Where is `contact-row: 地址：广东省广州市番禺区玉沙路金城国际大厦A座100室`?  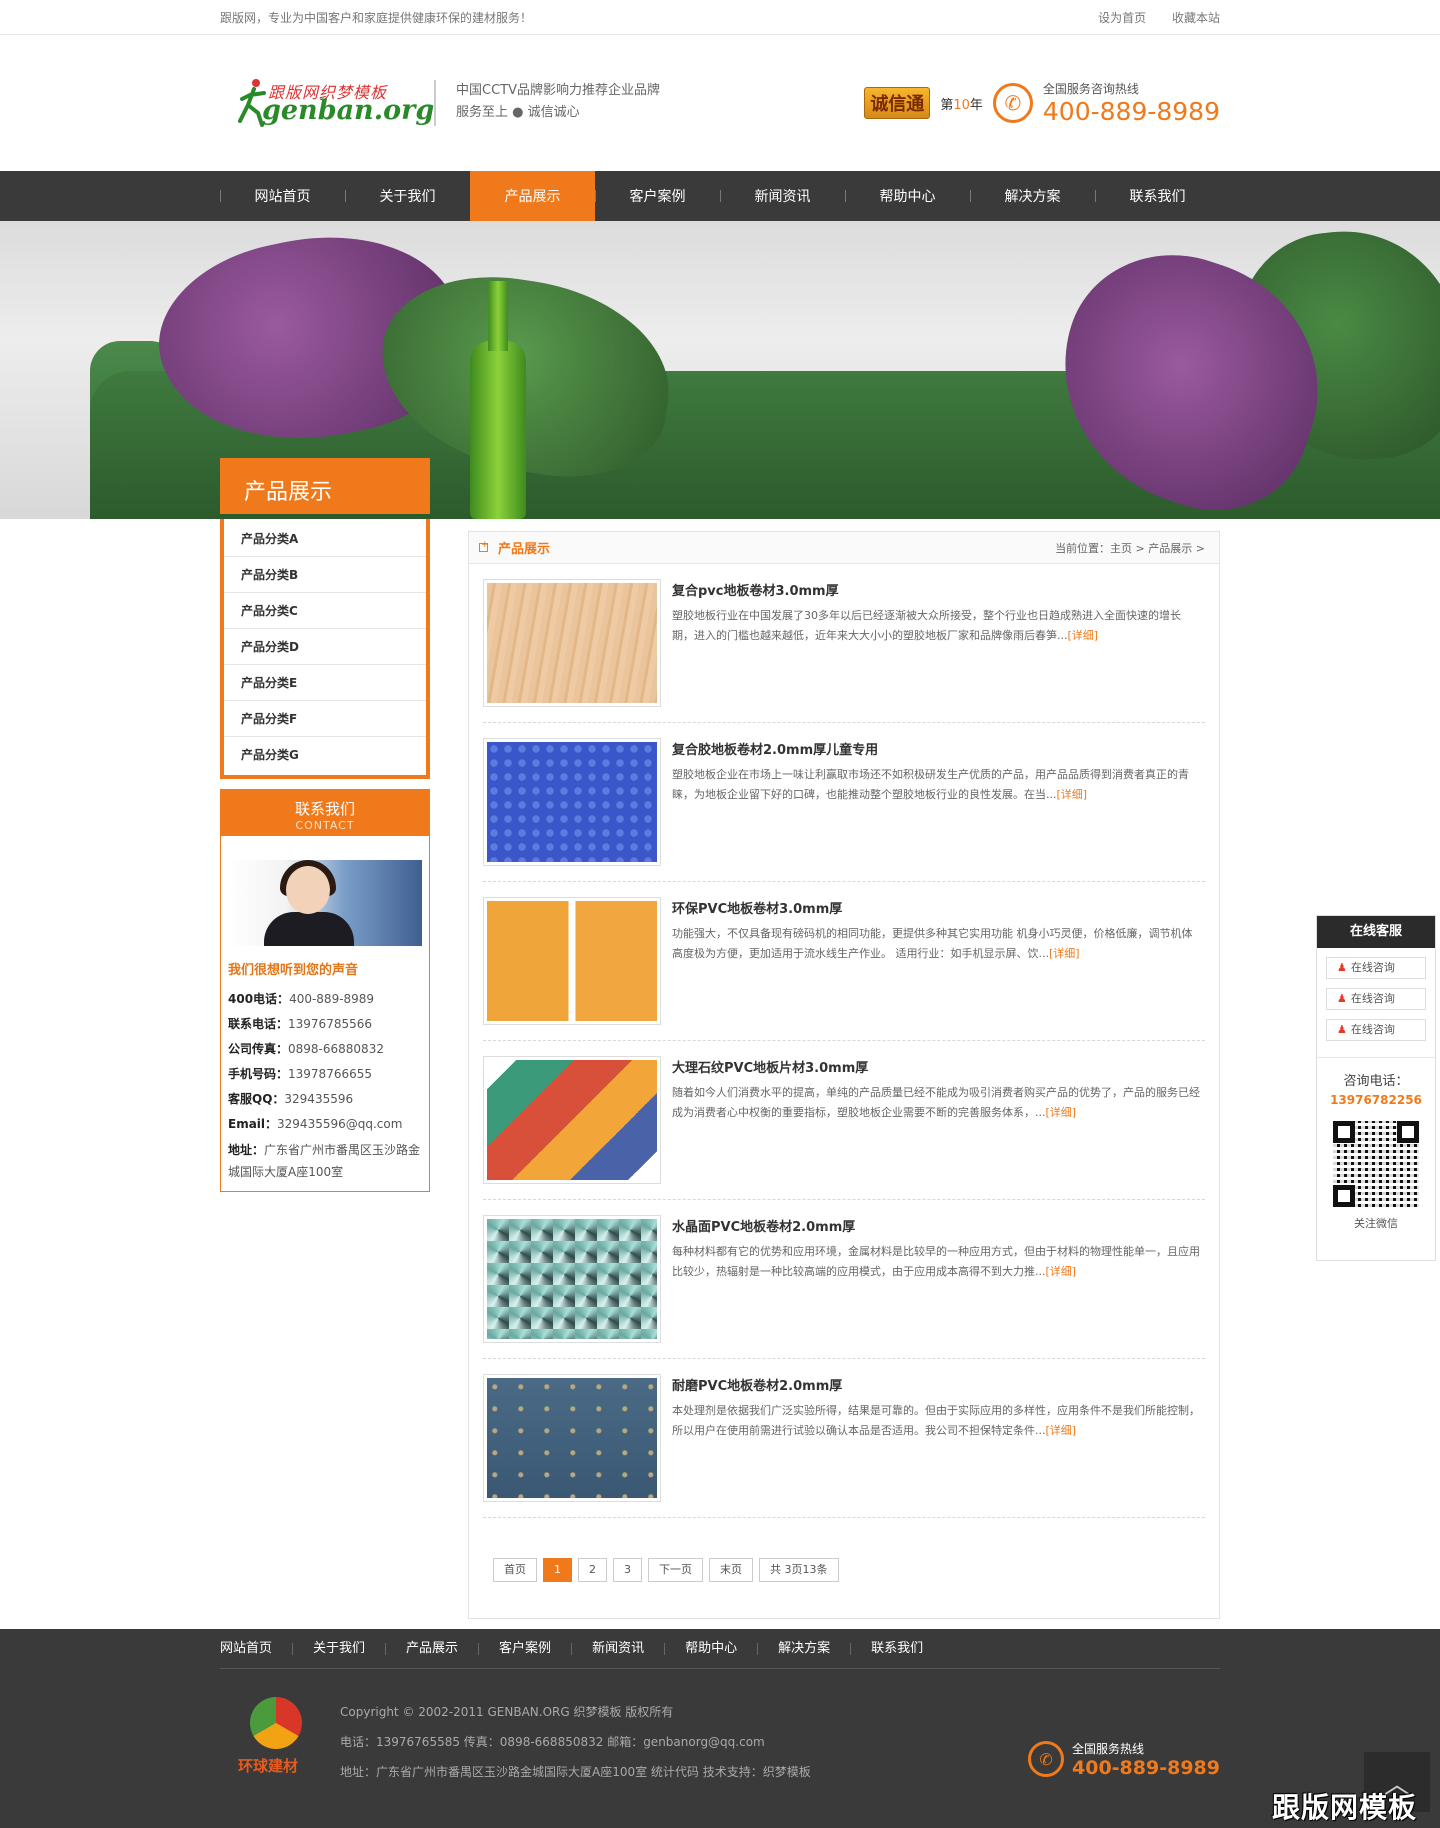
contact-row: 地址：广东省广州市番禺区玉沙路金城国际大厦A座100室 is located at coordinates (324, 1161).